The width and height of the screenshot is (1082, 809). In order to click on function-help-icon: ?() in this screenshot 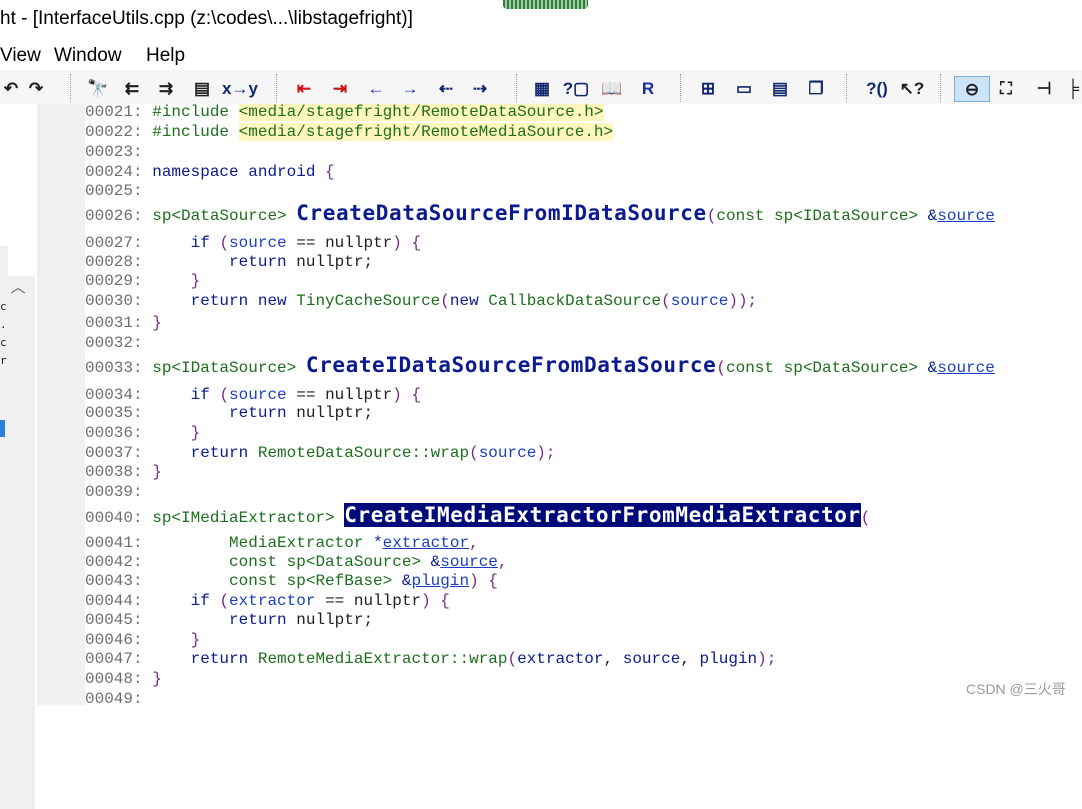, I will do `click(877, 88)`.